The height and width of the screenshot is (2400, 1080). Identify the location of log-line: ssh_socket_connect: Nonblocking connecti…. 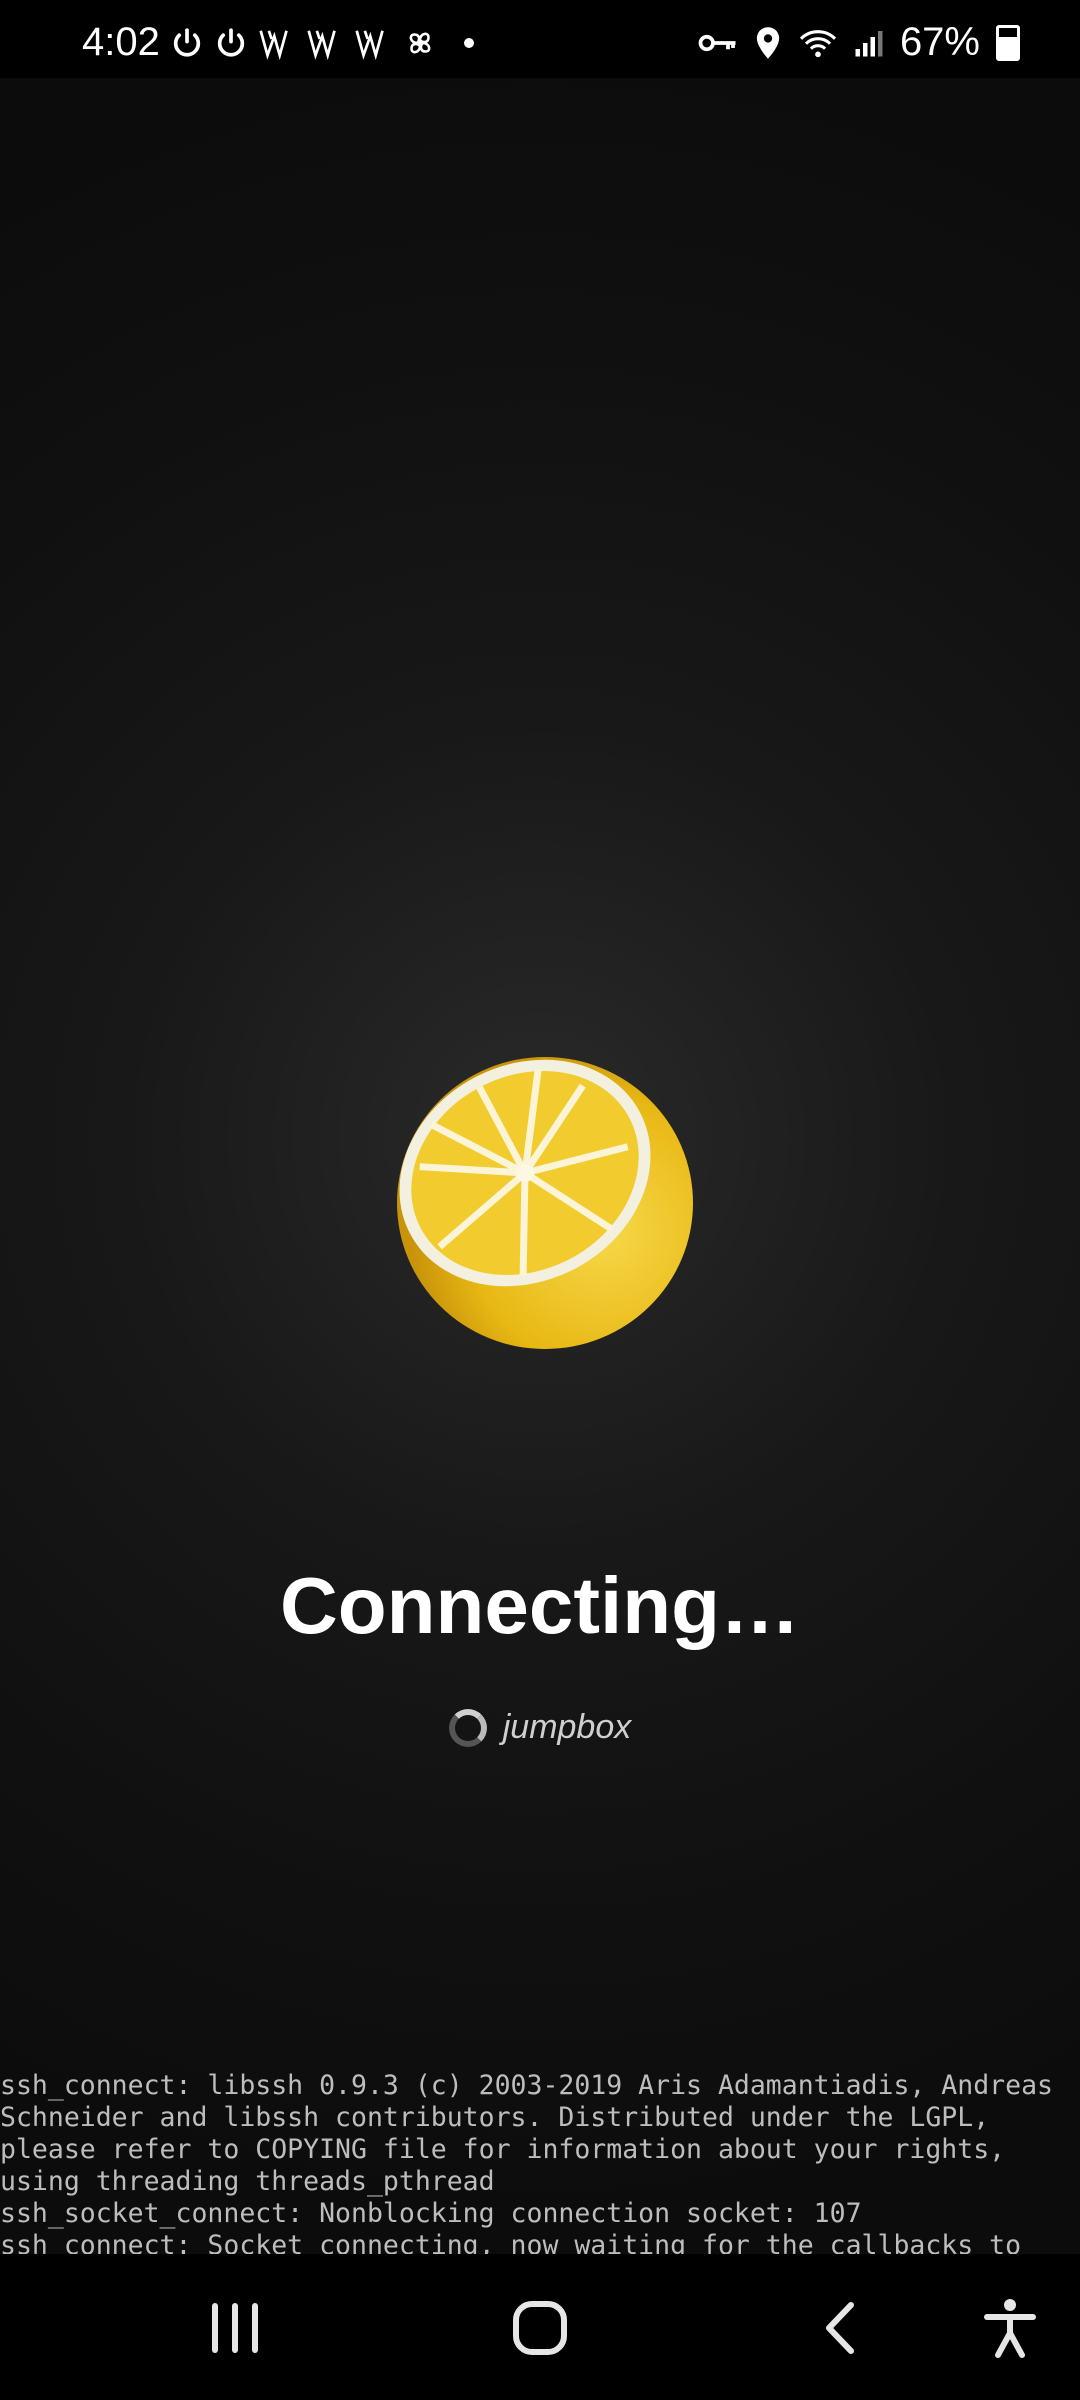
(431, 2213).